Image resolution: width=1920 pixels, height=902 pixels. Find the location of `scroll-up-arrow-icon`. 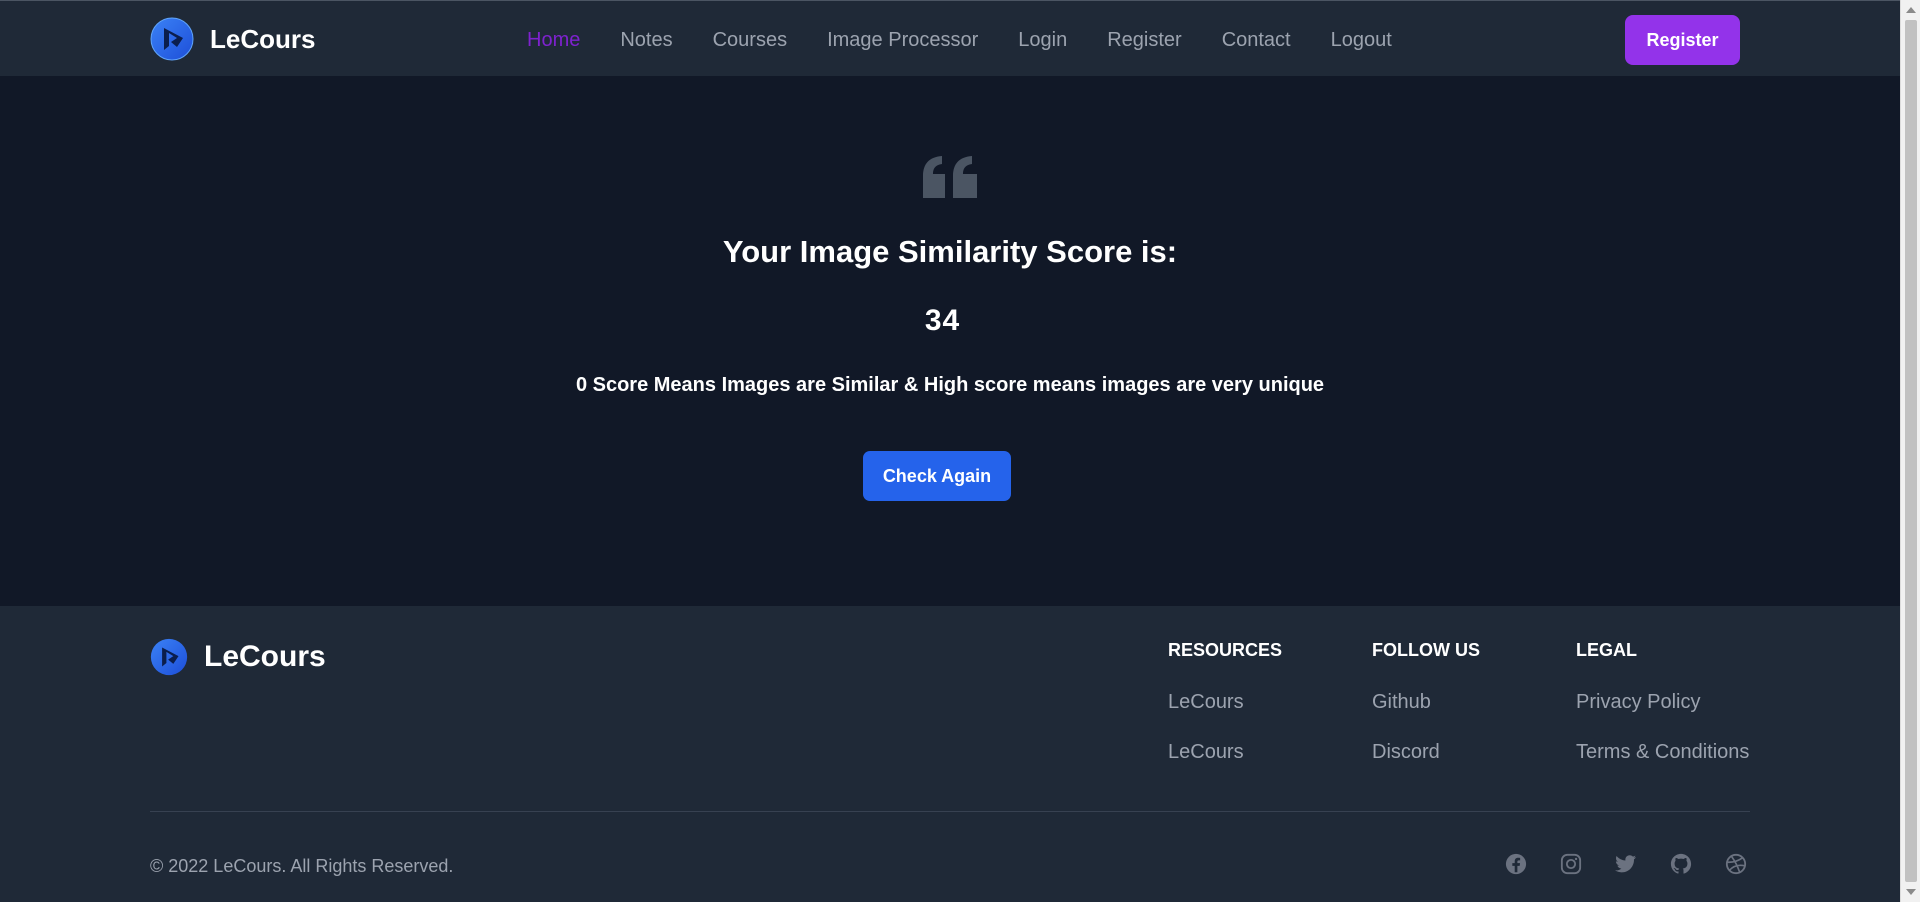

scroll-up-arrow-icon is located at coordinates (1911, 10).